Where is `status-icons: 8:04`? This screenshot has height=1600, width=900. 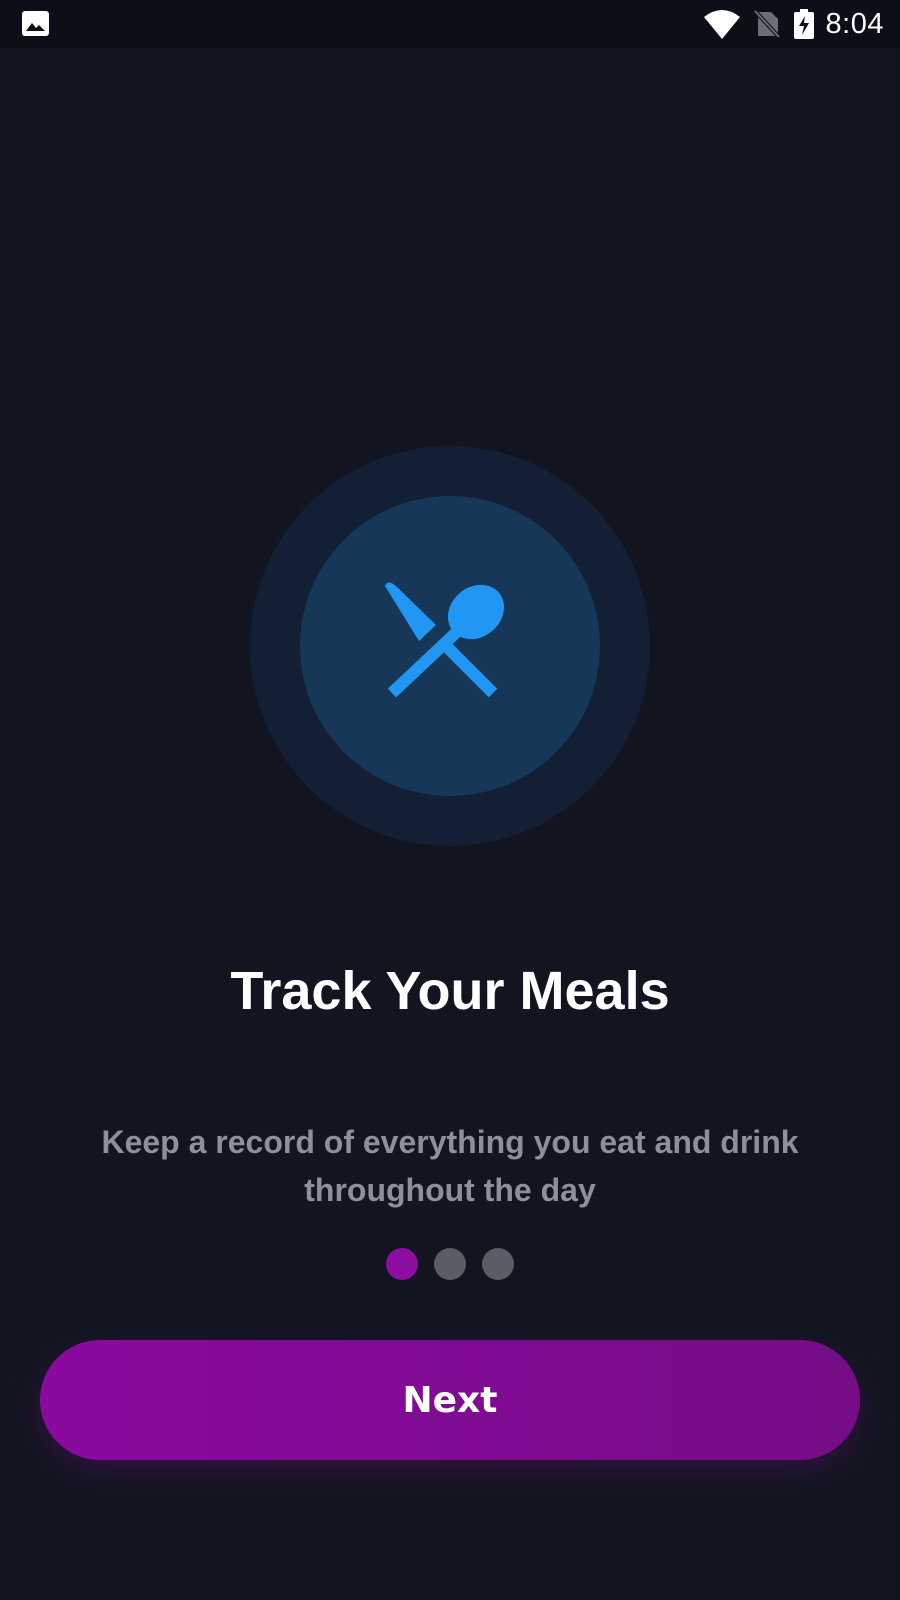 status-icons: 8:04 is located at coordinates (793, 24).